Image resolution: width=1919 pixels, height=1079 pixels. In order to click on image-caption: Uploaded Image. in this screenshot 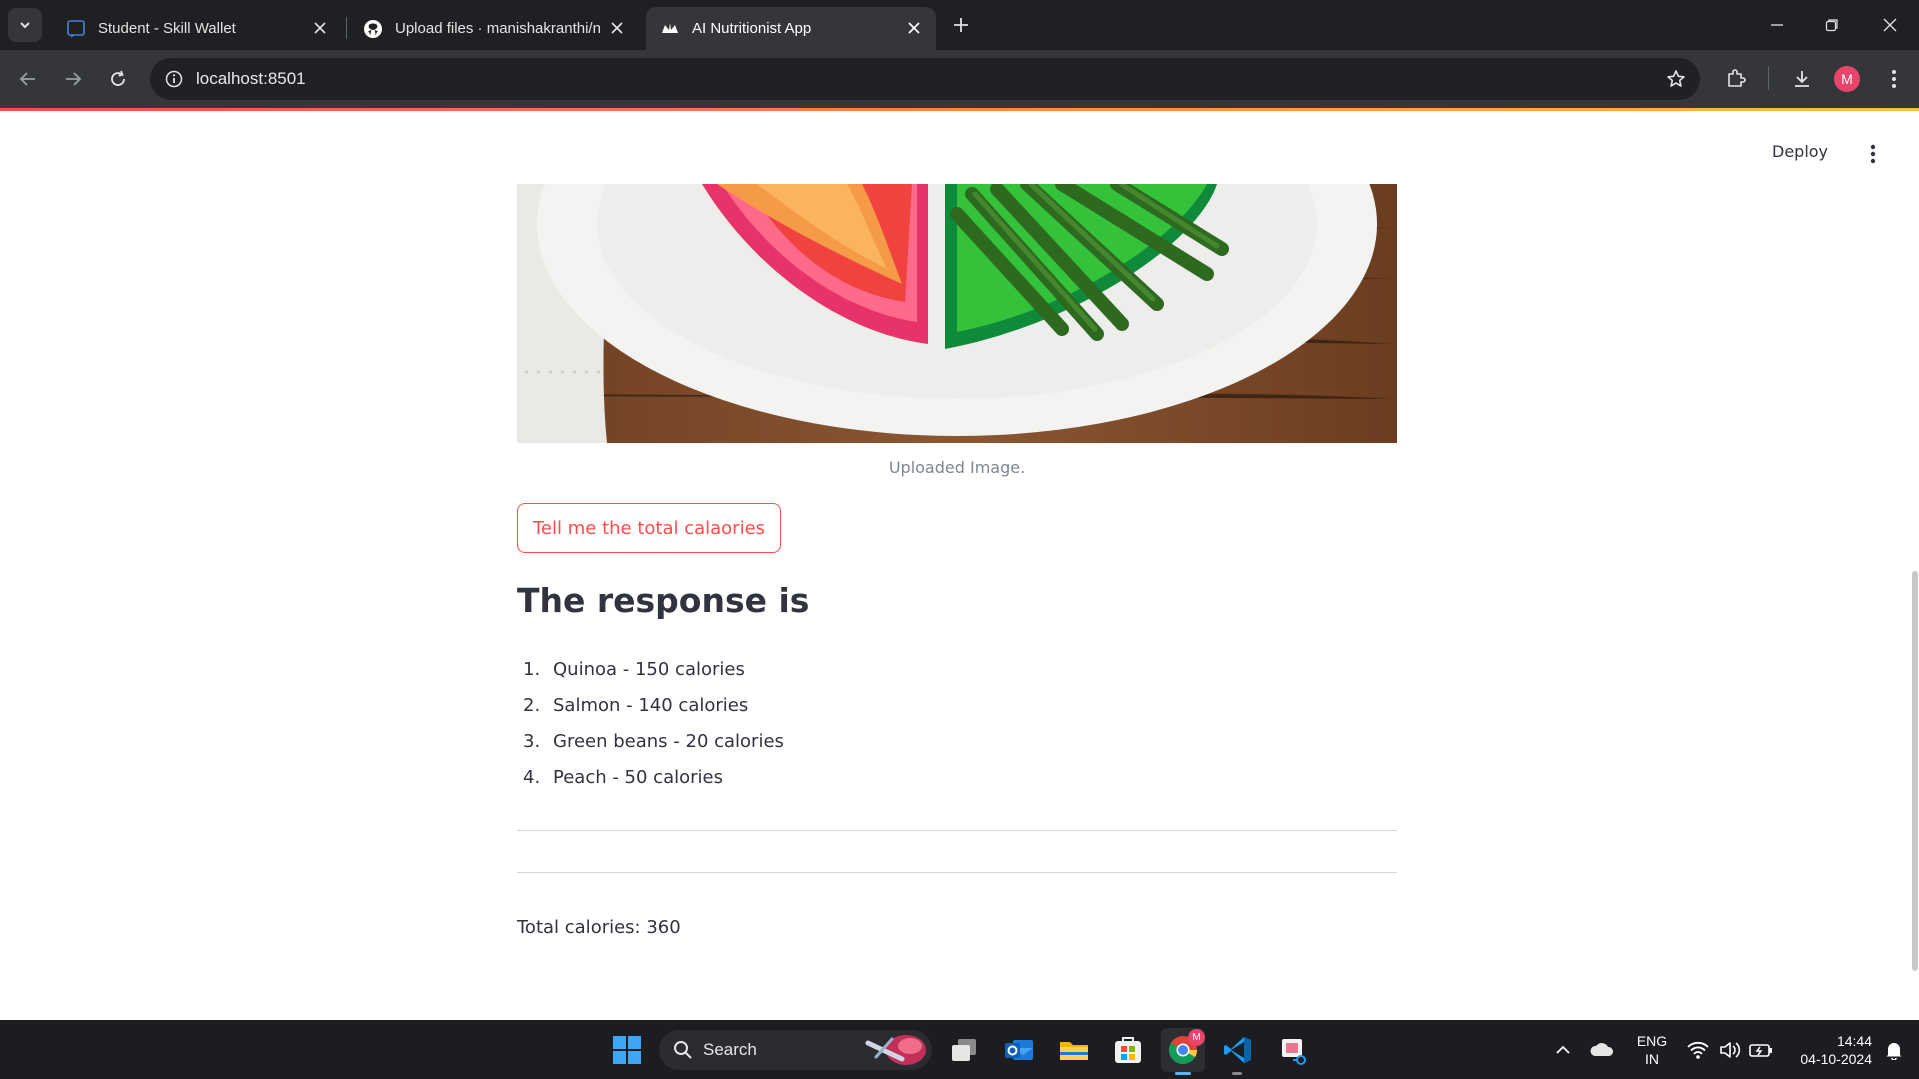, I will do `click(957, 467)`.